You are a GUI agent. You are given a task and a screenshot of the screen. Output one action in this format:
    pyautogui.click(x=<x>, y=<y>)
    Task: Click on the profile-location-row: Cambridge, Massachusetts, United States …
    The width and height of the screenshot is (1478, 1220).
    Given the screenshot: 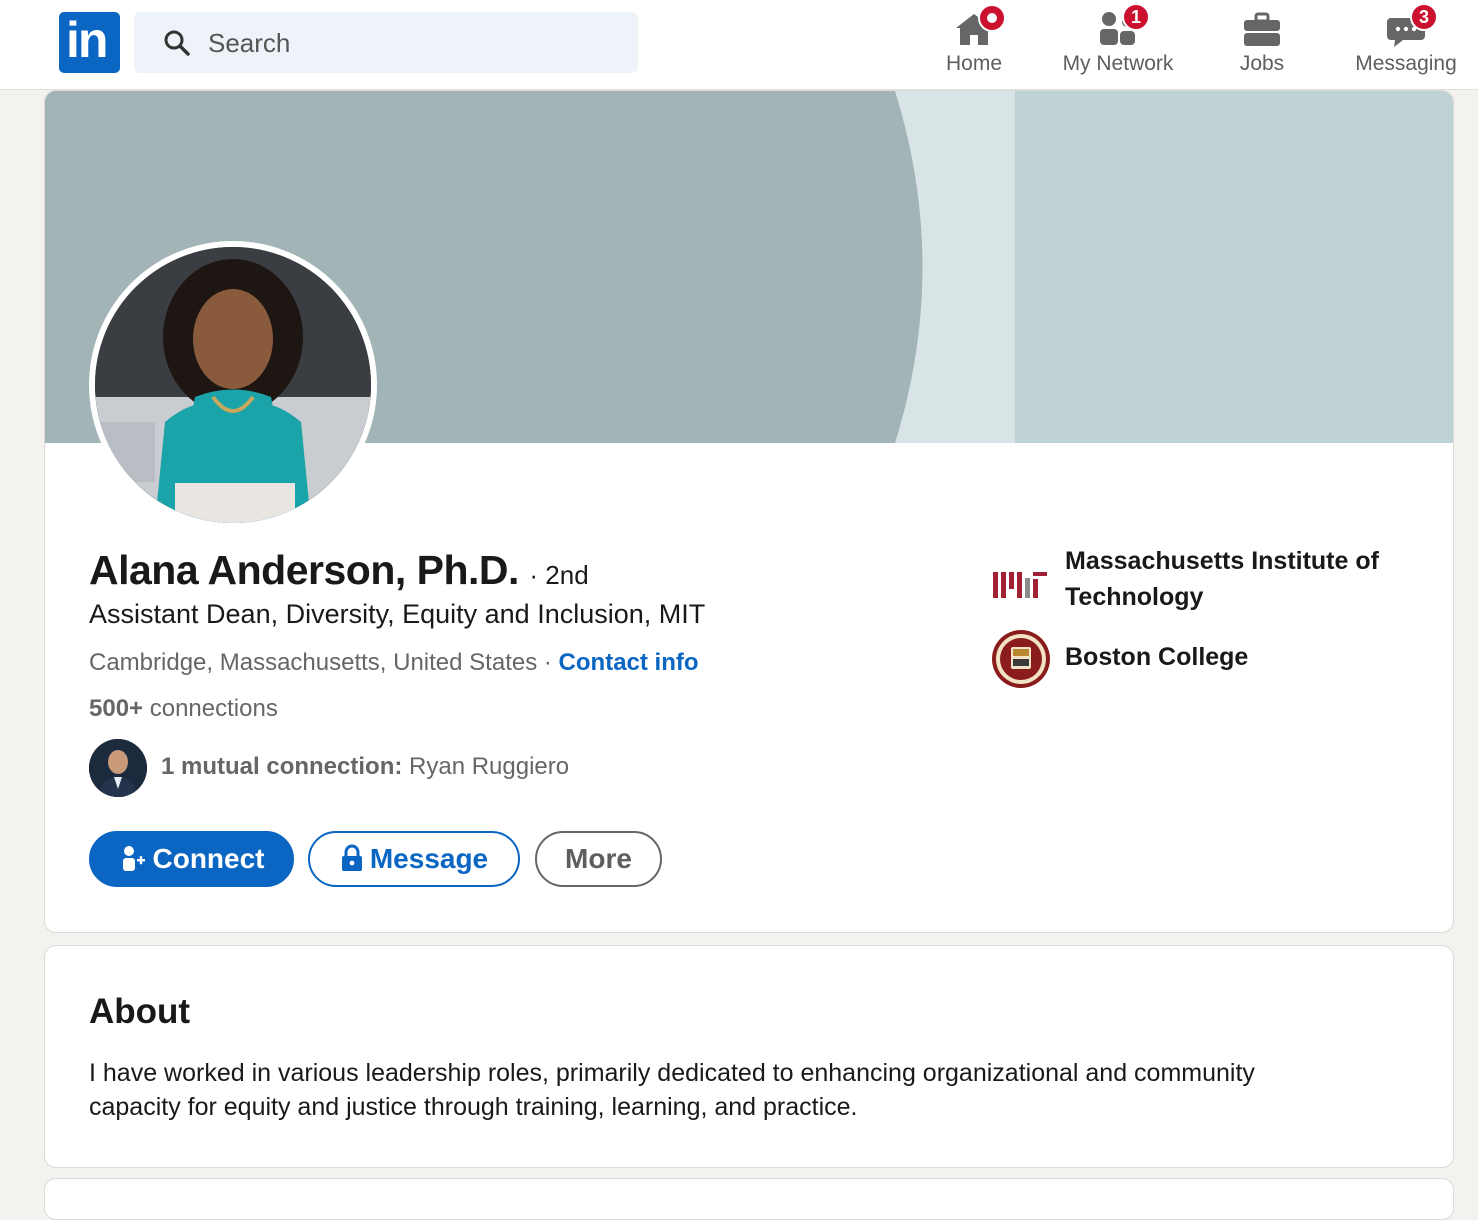 What is the action you would take?
    pyautogui.click(x=394, y=663)
    